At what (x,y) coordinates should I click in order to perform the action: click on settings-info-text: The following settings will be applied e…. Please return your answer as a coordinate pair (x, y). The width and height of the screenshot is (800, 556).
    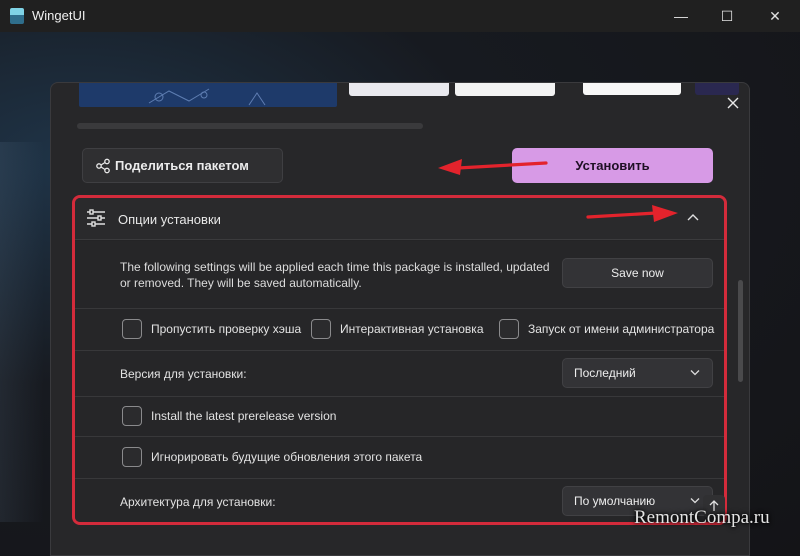
    Looking at the image, I should click on (335, 275).